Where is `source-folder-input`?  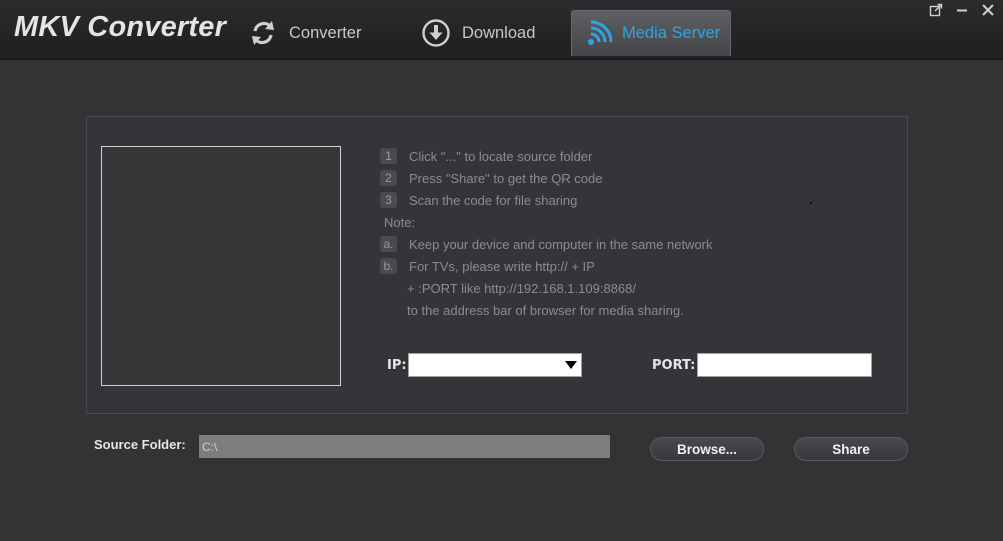 source-folder-input is located at coordinates (404, 446).